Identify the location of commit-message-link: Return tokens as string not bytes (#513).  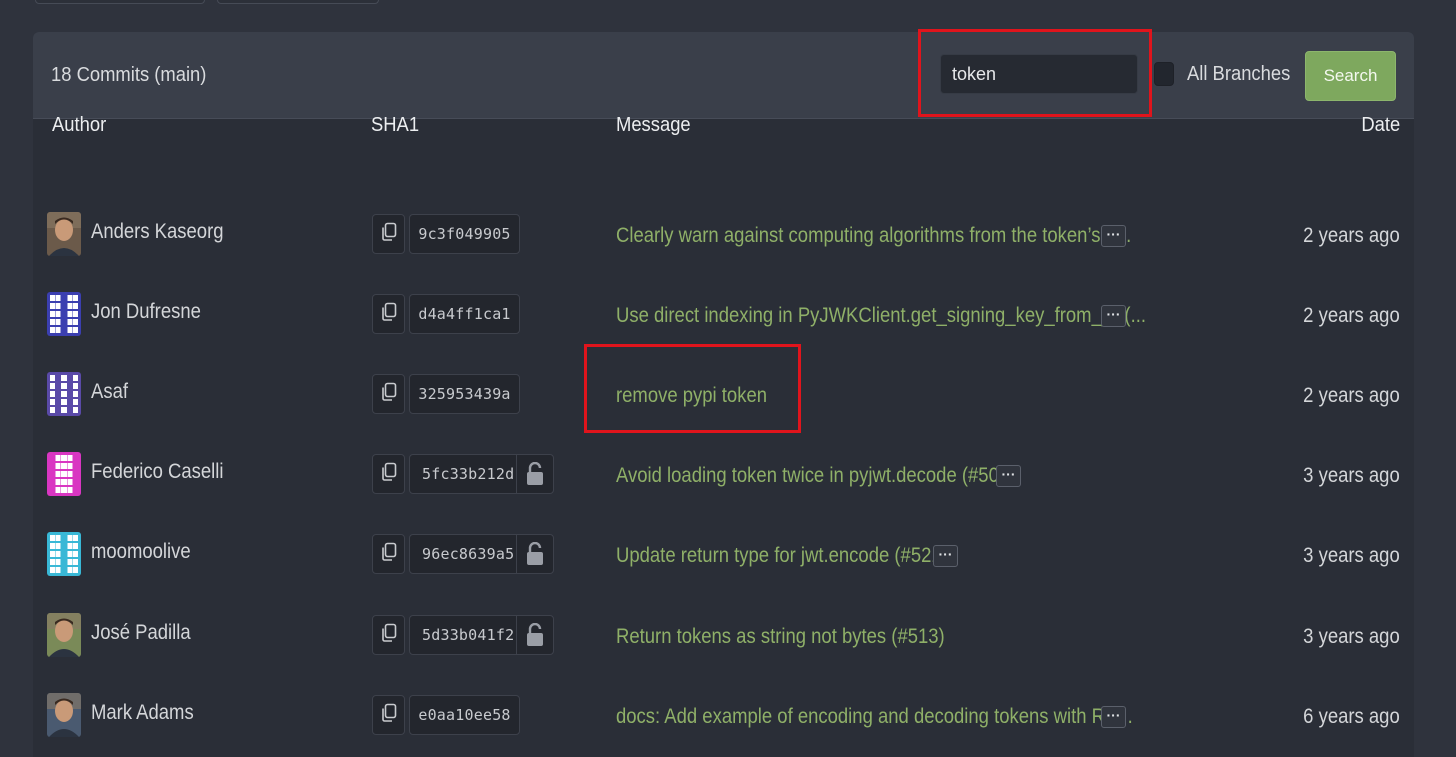
(780, 637).